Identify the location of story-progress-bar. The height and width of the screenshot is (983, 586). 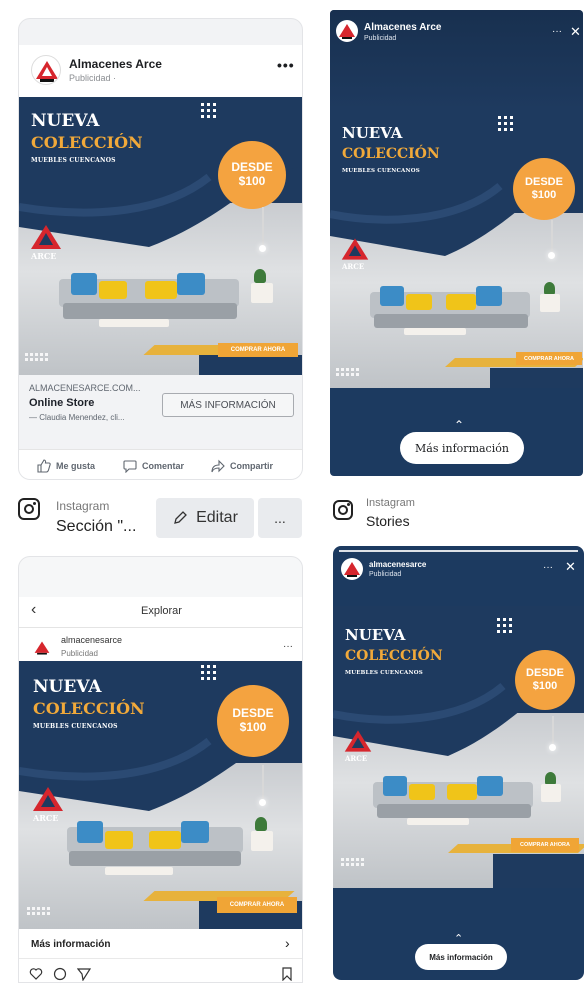
(458, 551).